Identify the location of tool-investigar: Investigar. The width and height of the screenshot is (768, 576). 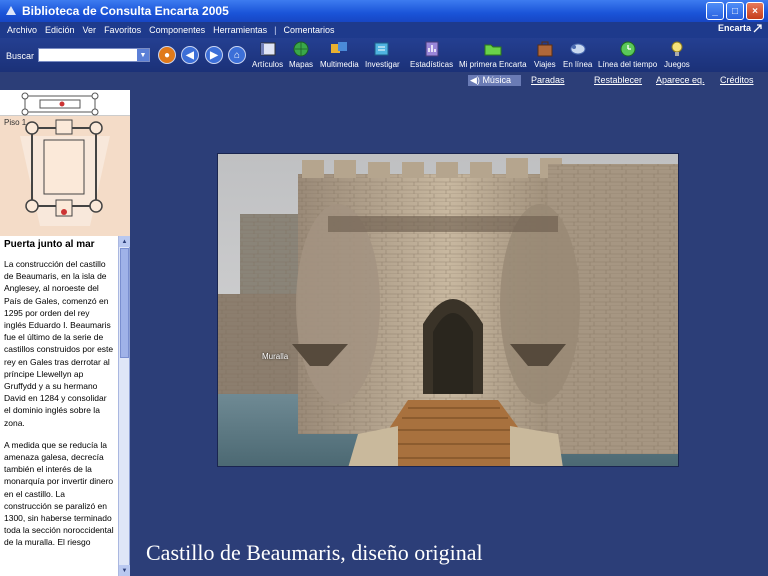
(382, 54).